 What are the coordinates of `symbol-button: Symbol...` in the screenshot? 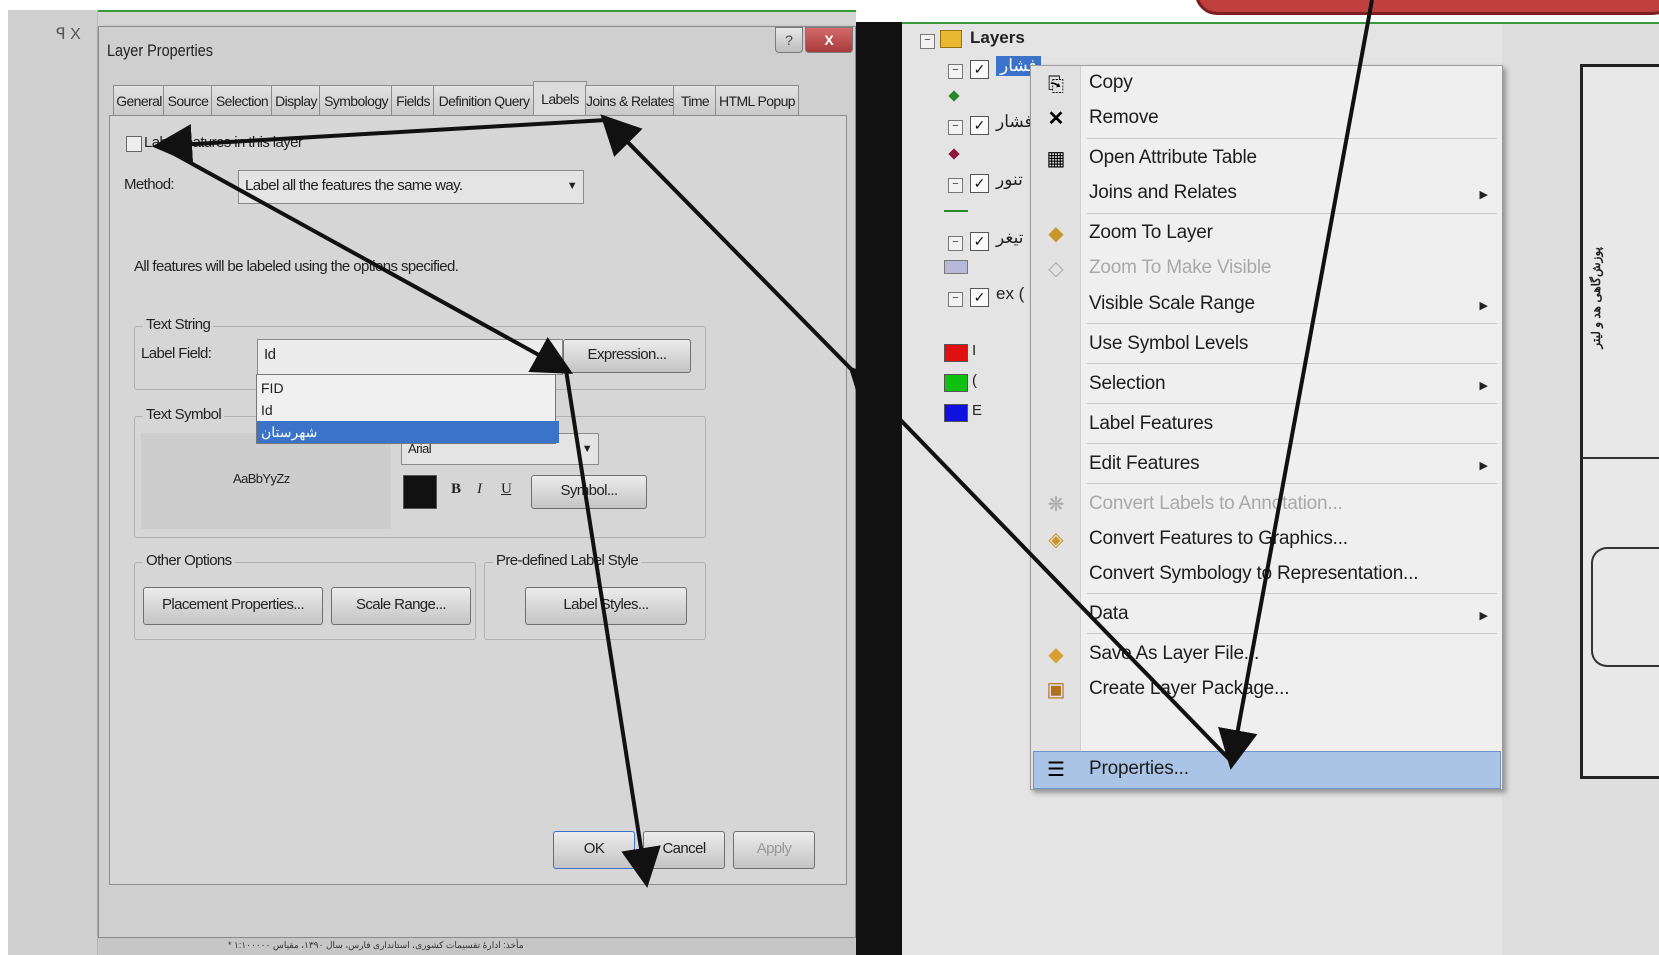 It's located at (589, 492).